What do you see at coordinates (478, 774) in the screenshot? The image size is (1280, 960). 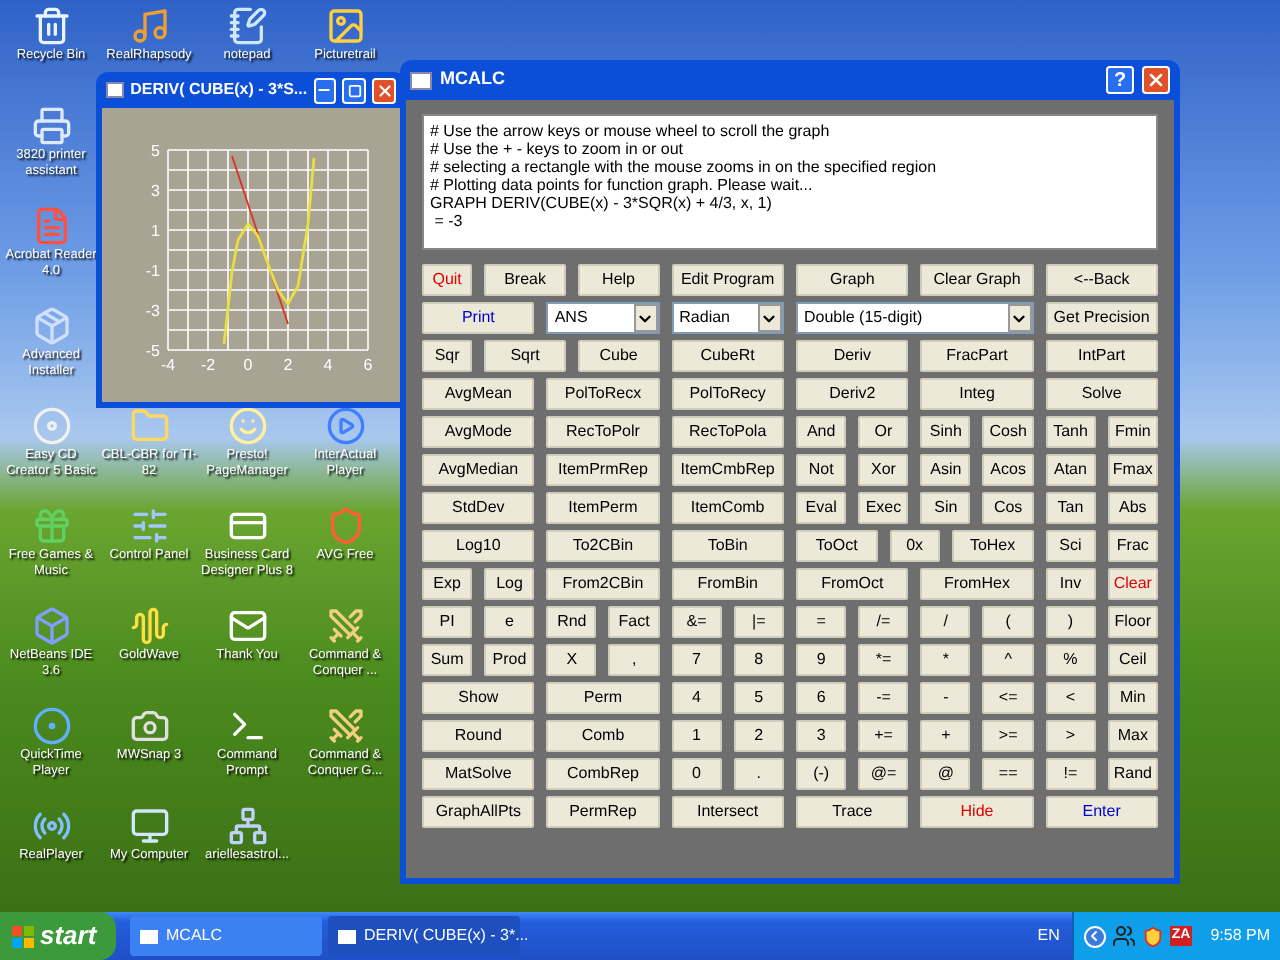 I see `calculator-key: MatSolve` at bounding box center [478, 774].